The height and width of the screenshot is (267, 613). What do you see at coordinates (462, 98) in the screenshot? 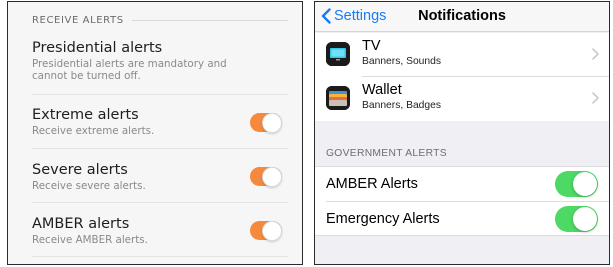
I see `app-row-wallet: Wallet Banners, Badges` at bounding box center [462, 98].